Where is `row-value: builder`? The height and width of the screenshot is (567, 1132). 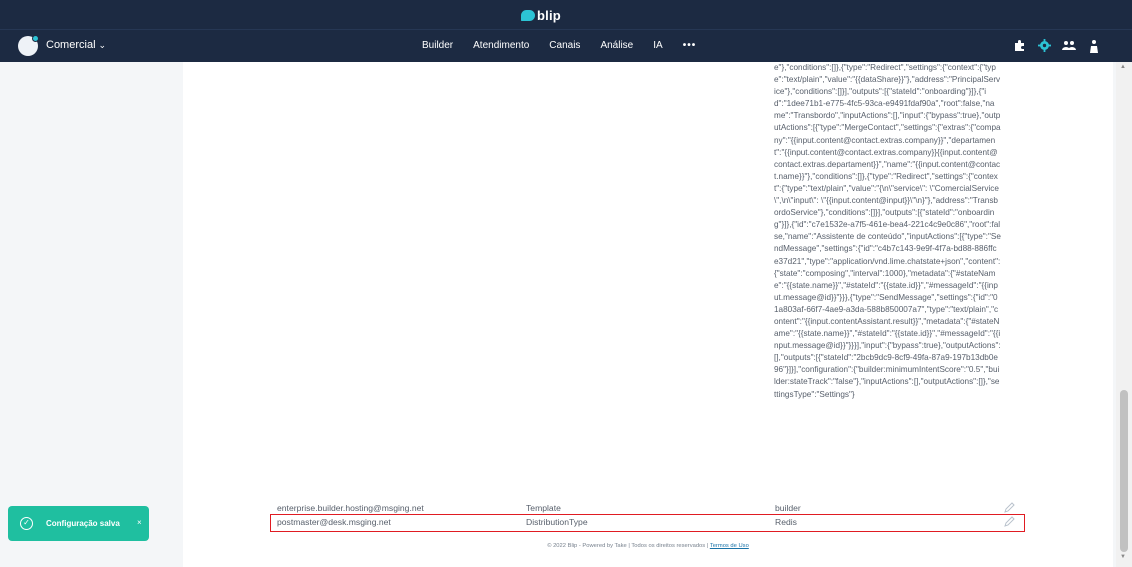
row-value: builder is located at coordinates (788, 508).